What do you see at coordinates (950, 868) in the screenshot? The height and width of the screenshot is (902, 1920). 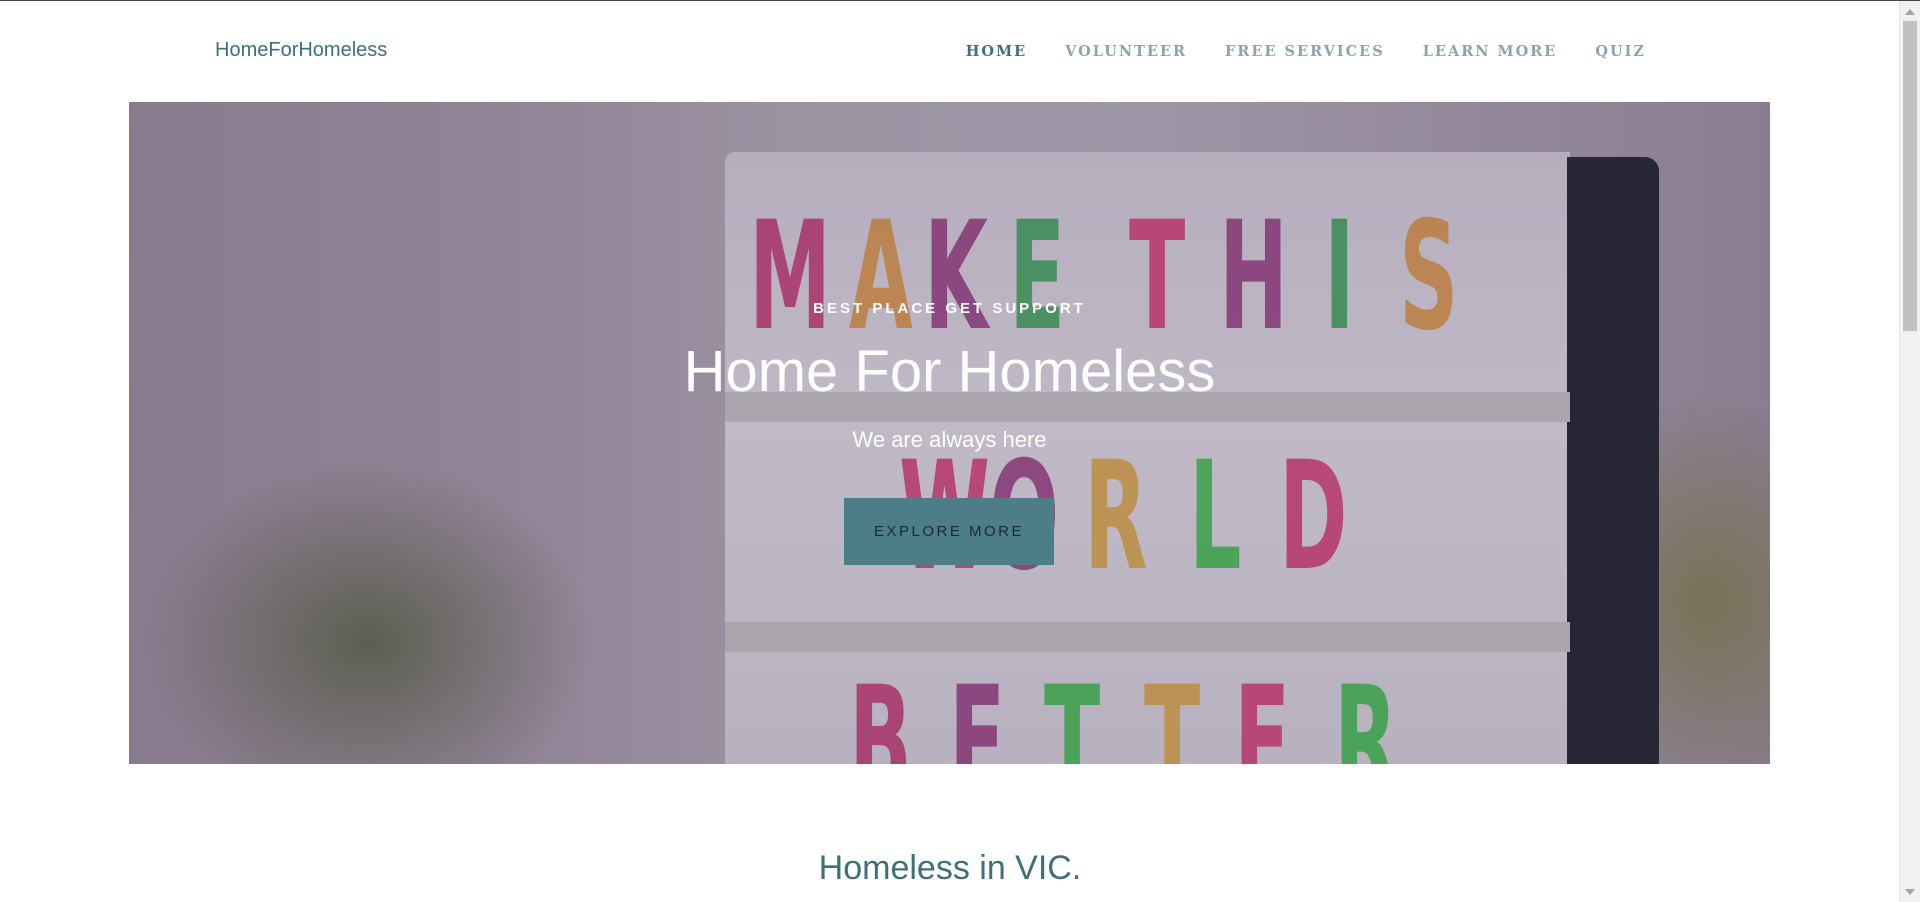 I see `section-title: Homeless in VIC.` at bounding box center [950, 868].